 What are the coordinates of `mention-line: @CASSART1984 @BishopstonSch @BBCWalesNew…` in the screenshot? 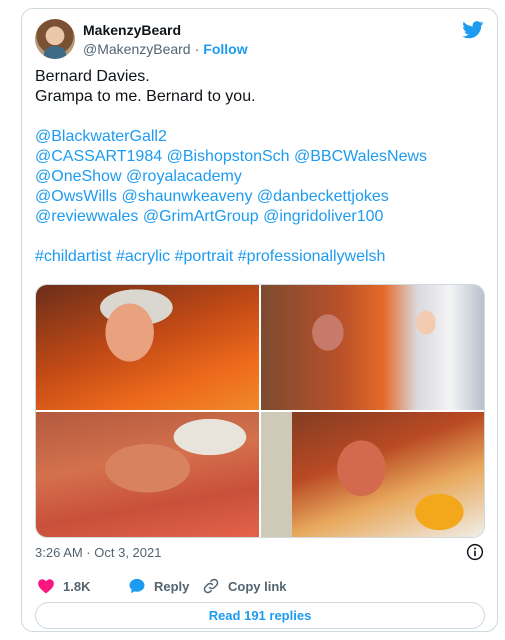 It's located at (259, 157).